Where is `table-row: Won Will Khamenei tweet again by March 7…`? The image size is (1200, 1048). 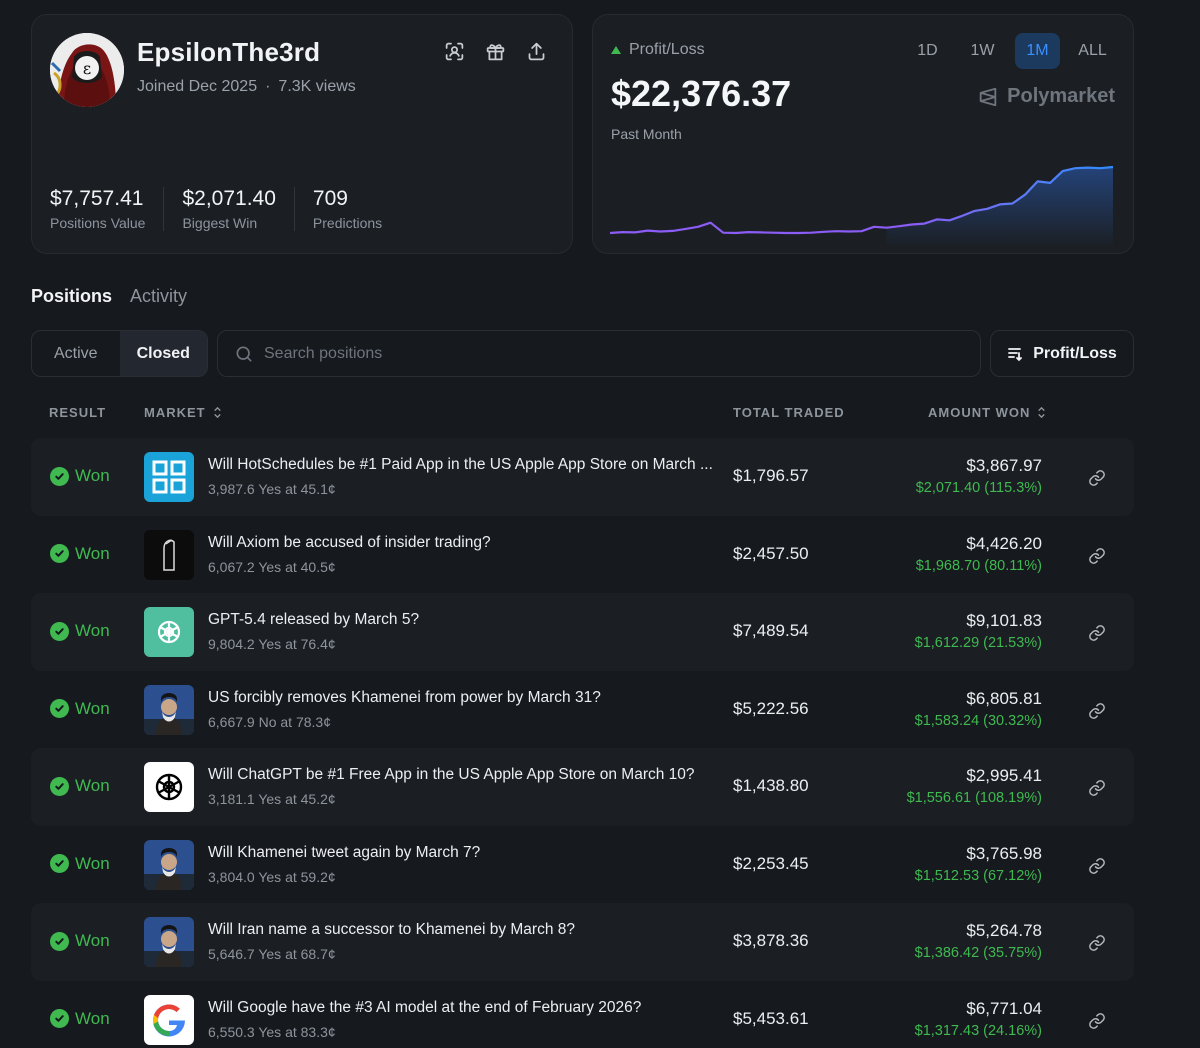
table-row: Won Will Khamenei tweet again by March 7… is located at coordinates (582, 865).